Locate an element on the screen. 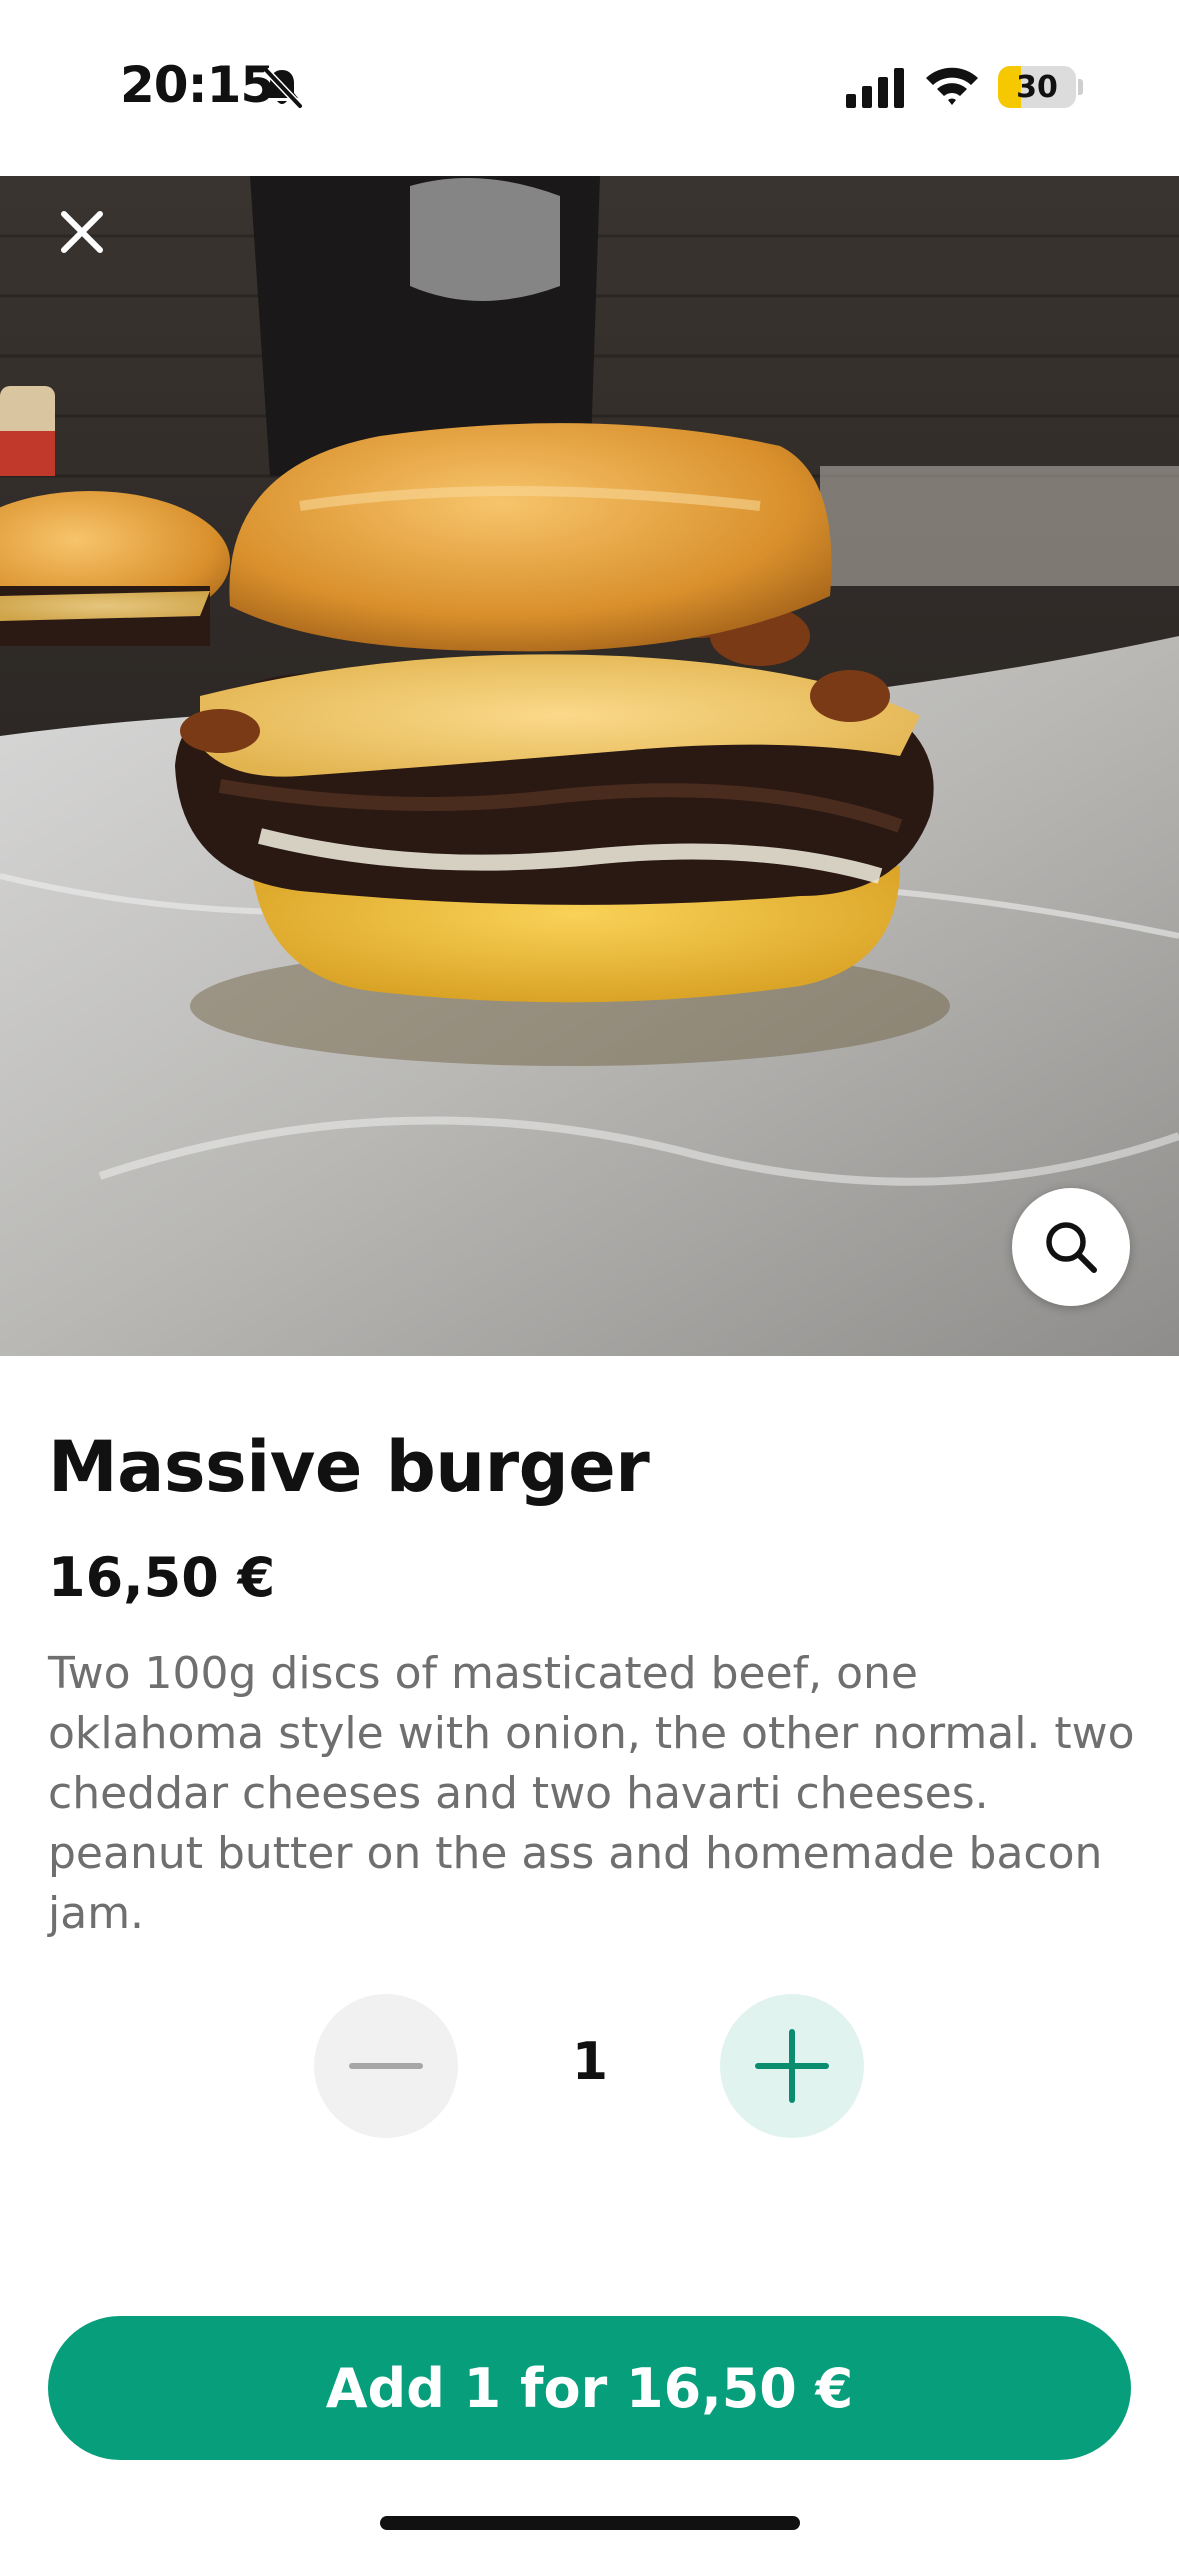 The width and height of the screenshot is (1179, 2556). decrease-quantity-button is located at coordinates (386, 2066).